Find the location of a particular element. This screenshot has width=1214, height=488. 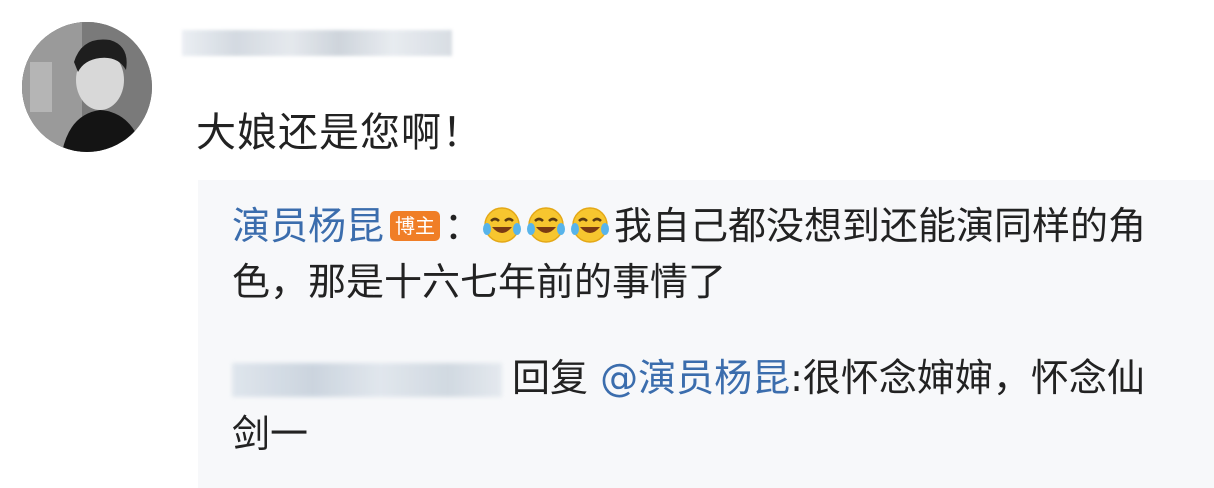

reply-action: 回复 is located at coordinates (550, 378).